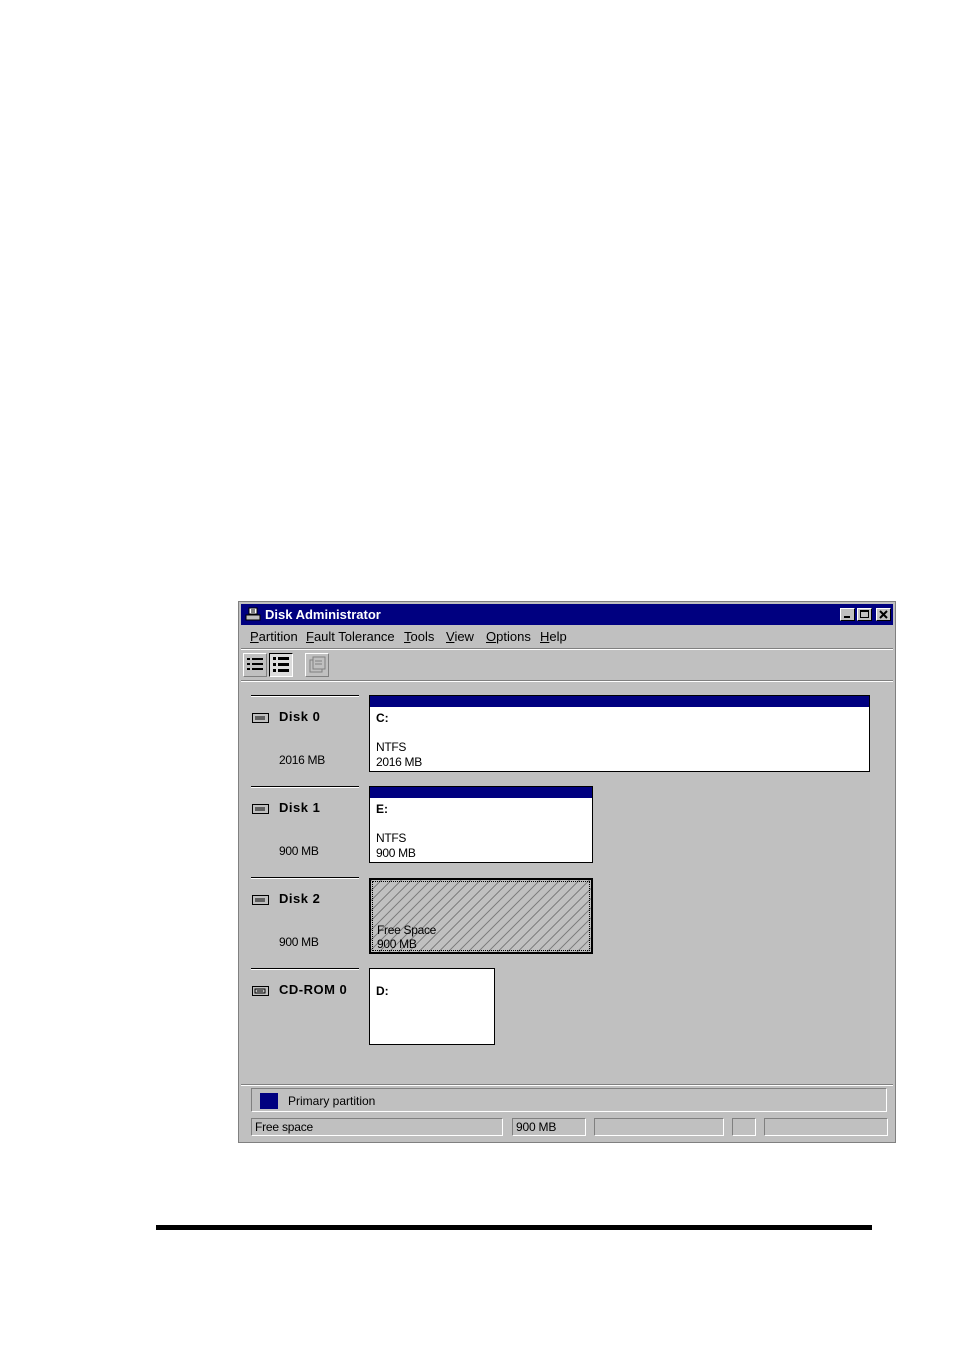  I want to click on volumes-view-icon, so click(255, 664).